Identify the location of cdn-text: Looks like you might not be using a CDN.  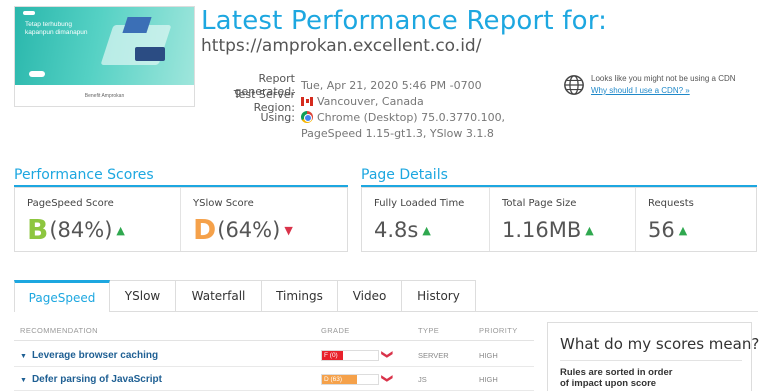
(663, 78).